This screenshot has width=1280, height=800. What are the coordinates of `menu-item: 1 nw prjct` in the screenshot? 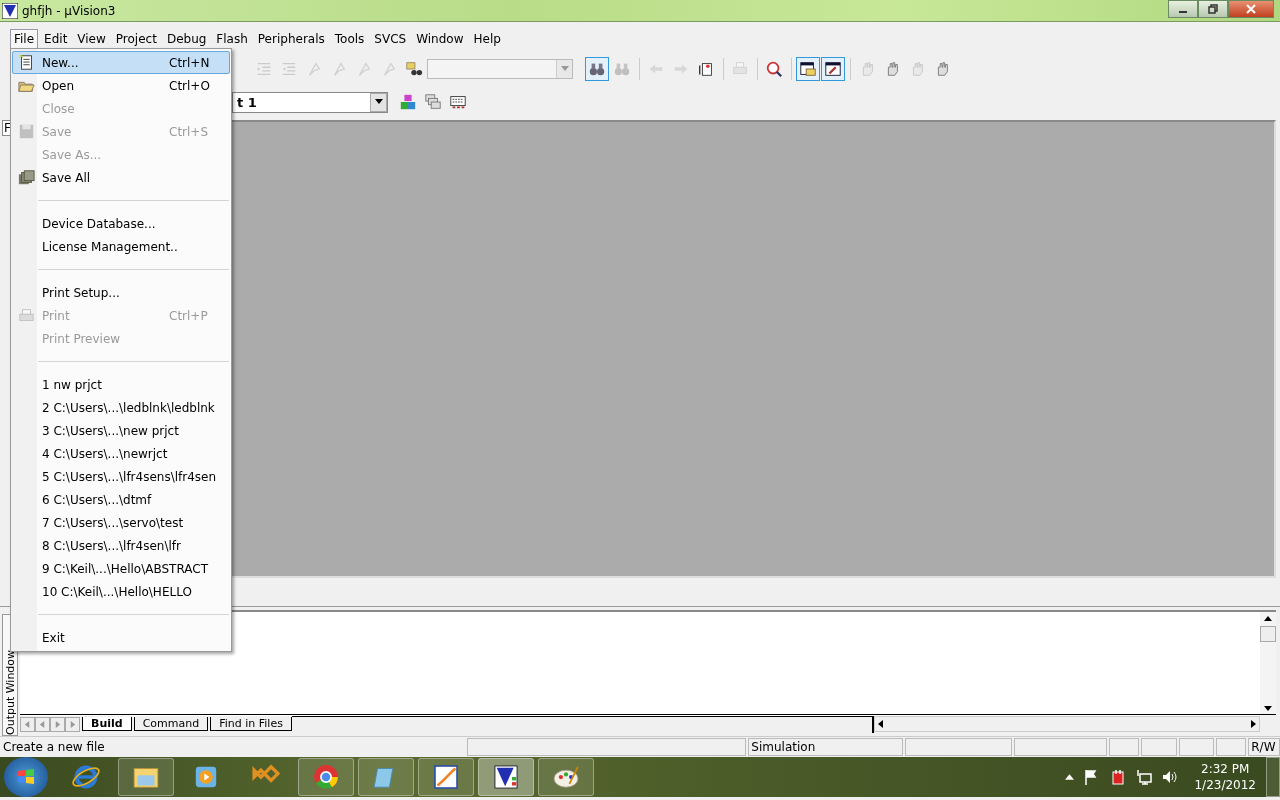 It's located at (121, 384).